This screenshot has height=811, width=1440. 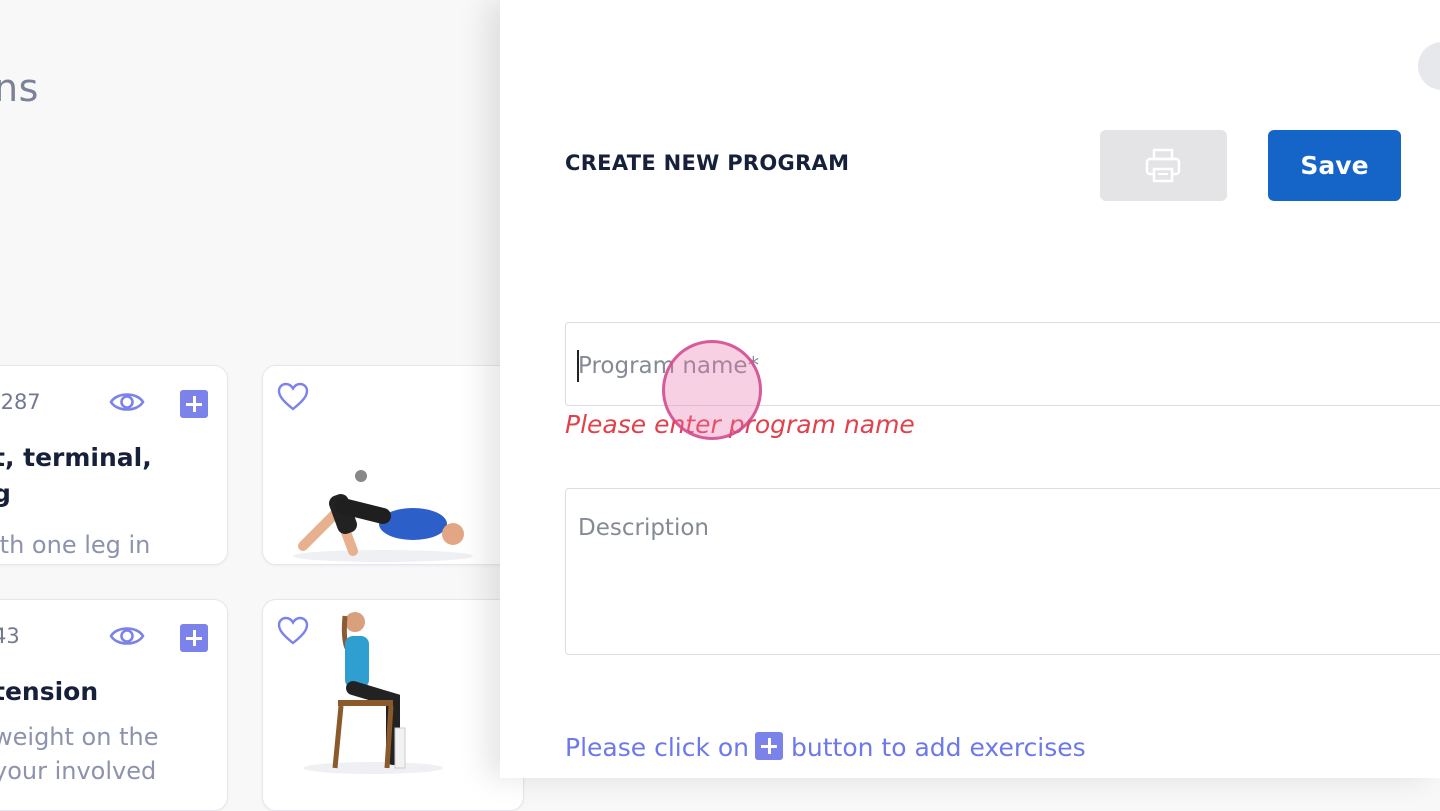 What do you see at coordinates (49, 691) in the screenshot?
I see `exercise-title: tension` at bounding box center [49, 691].